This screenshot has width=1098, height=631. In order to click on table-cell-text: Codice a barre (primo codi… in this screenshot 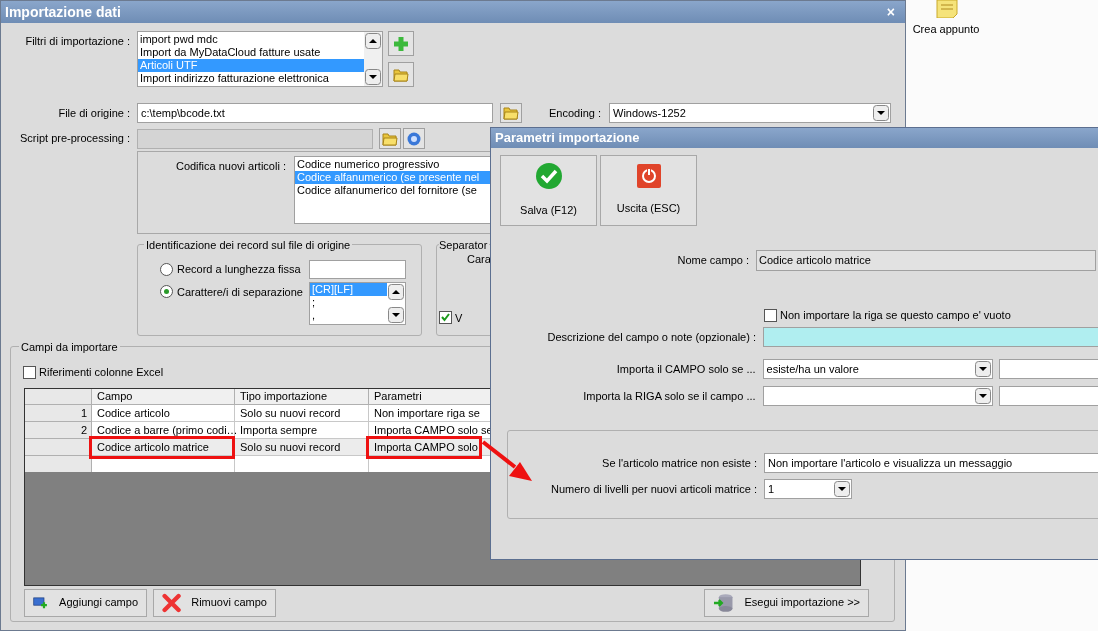, I will do `click(167, 430)`.